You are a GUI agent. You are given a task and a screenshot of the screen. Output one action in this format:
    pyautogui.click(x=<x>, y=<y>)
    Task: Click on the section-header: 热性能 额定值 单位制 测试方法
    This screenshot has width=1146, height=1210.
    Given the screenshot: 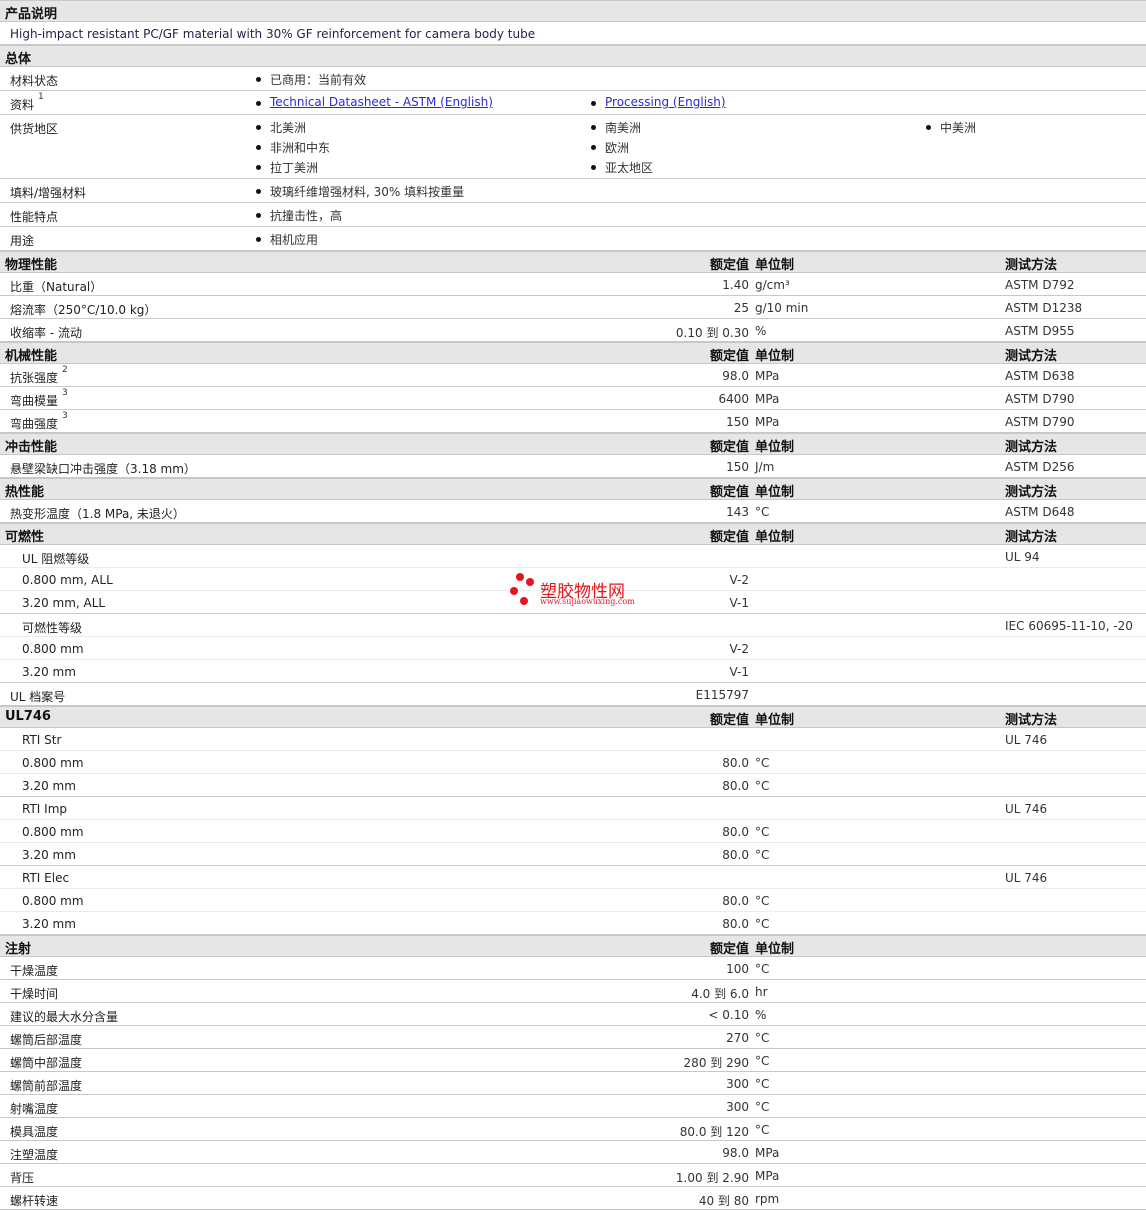 What is the action you would take?
    pyautogui.click(x=573, y=489)
    